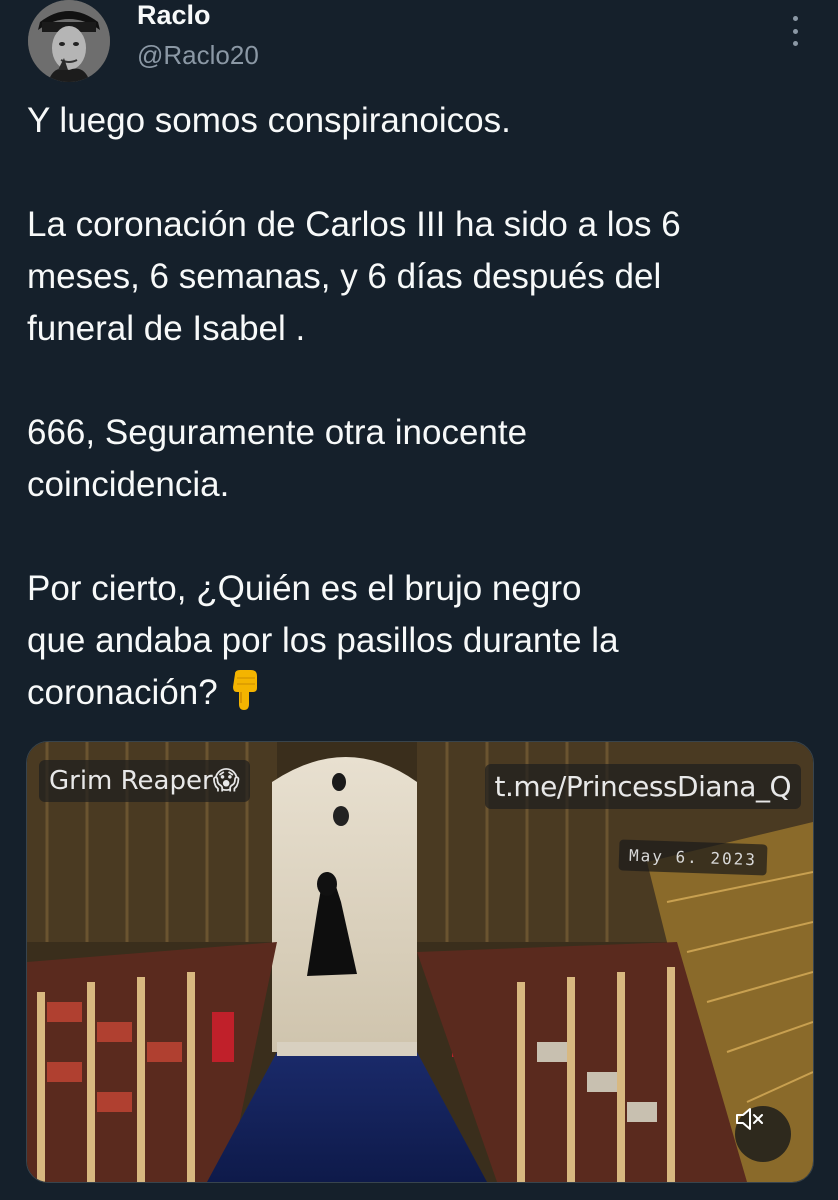 This screenshot has height=1200, width=838. Describe the element at coordinates (749, 1119) in the screenshot. I see `speaker-muted-icon` at that location.